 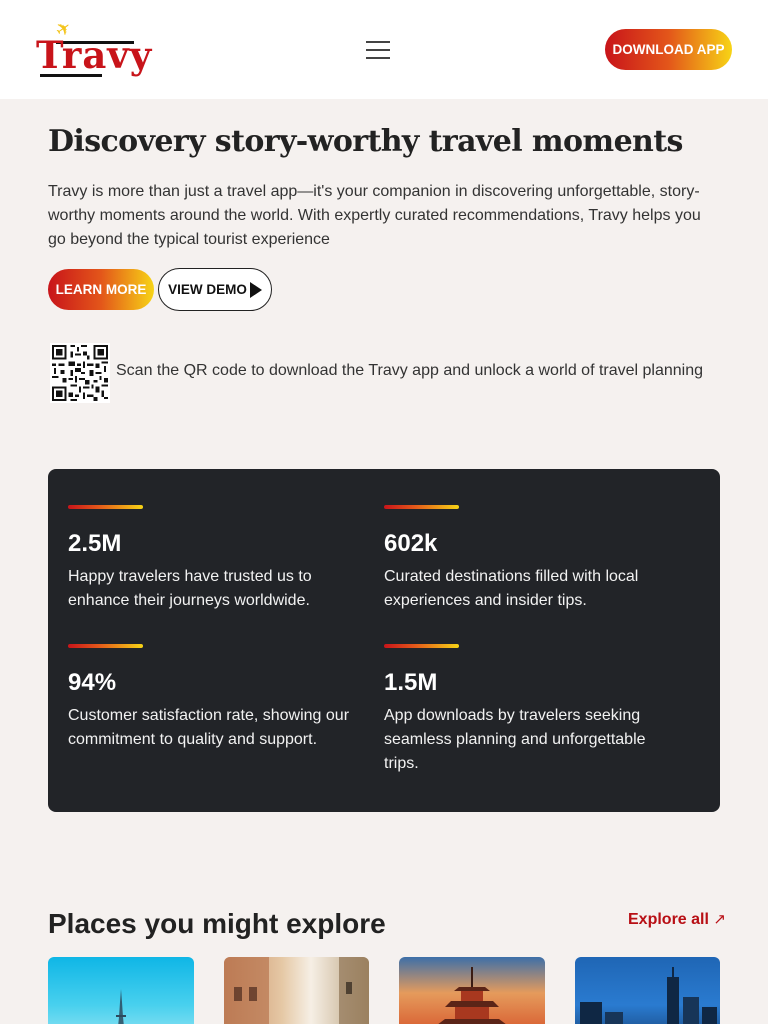 I want to click on place-card-venice, so click(x=296, y=990).